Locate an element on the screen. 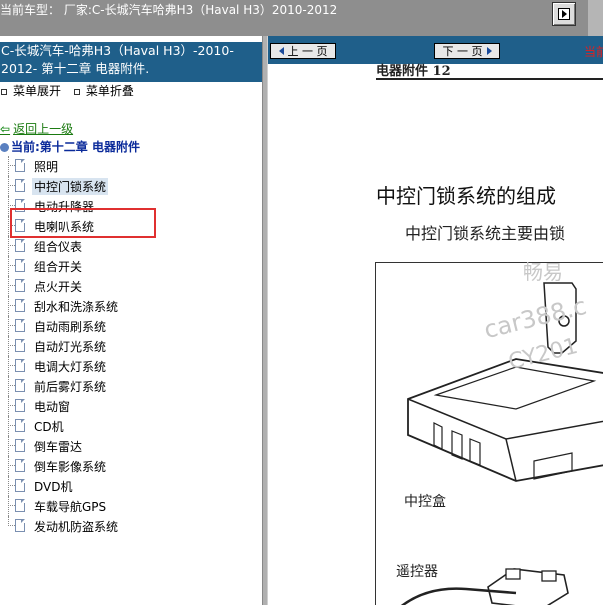 This screenshot has height=605, width=603. tree-item: 前后雾灯系统 is located at coordinates (131, 386).